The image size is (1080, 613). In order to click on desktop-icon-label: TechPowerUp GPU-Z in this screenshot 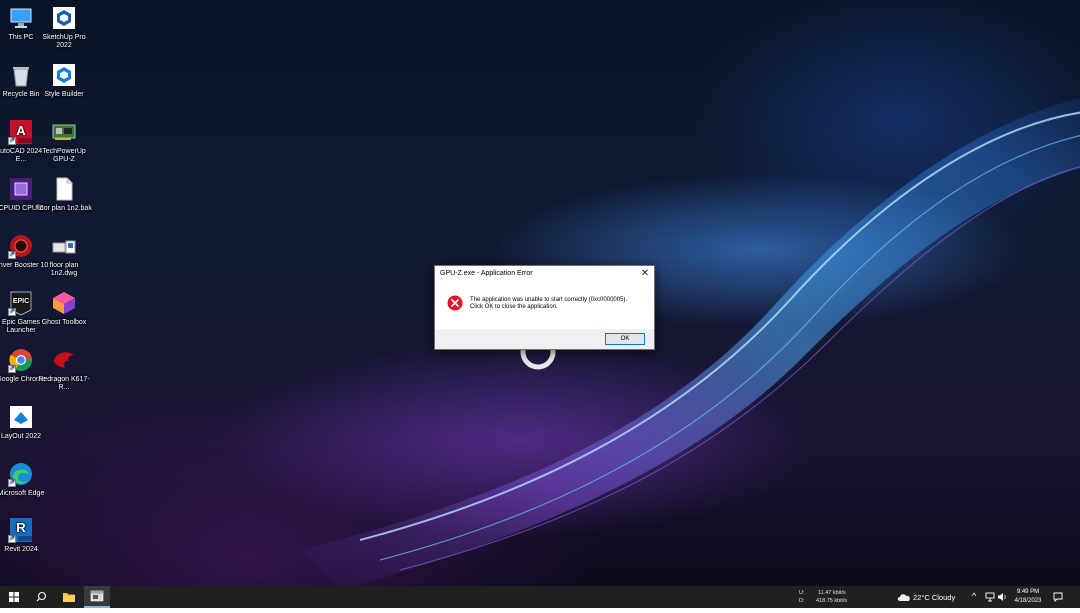, I will do `click(64, 155)`.